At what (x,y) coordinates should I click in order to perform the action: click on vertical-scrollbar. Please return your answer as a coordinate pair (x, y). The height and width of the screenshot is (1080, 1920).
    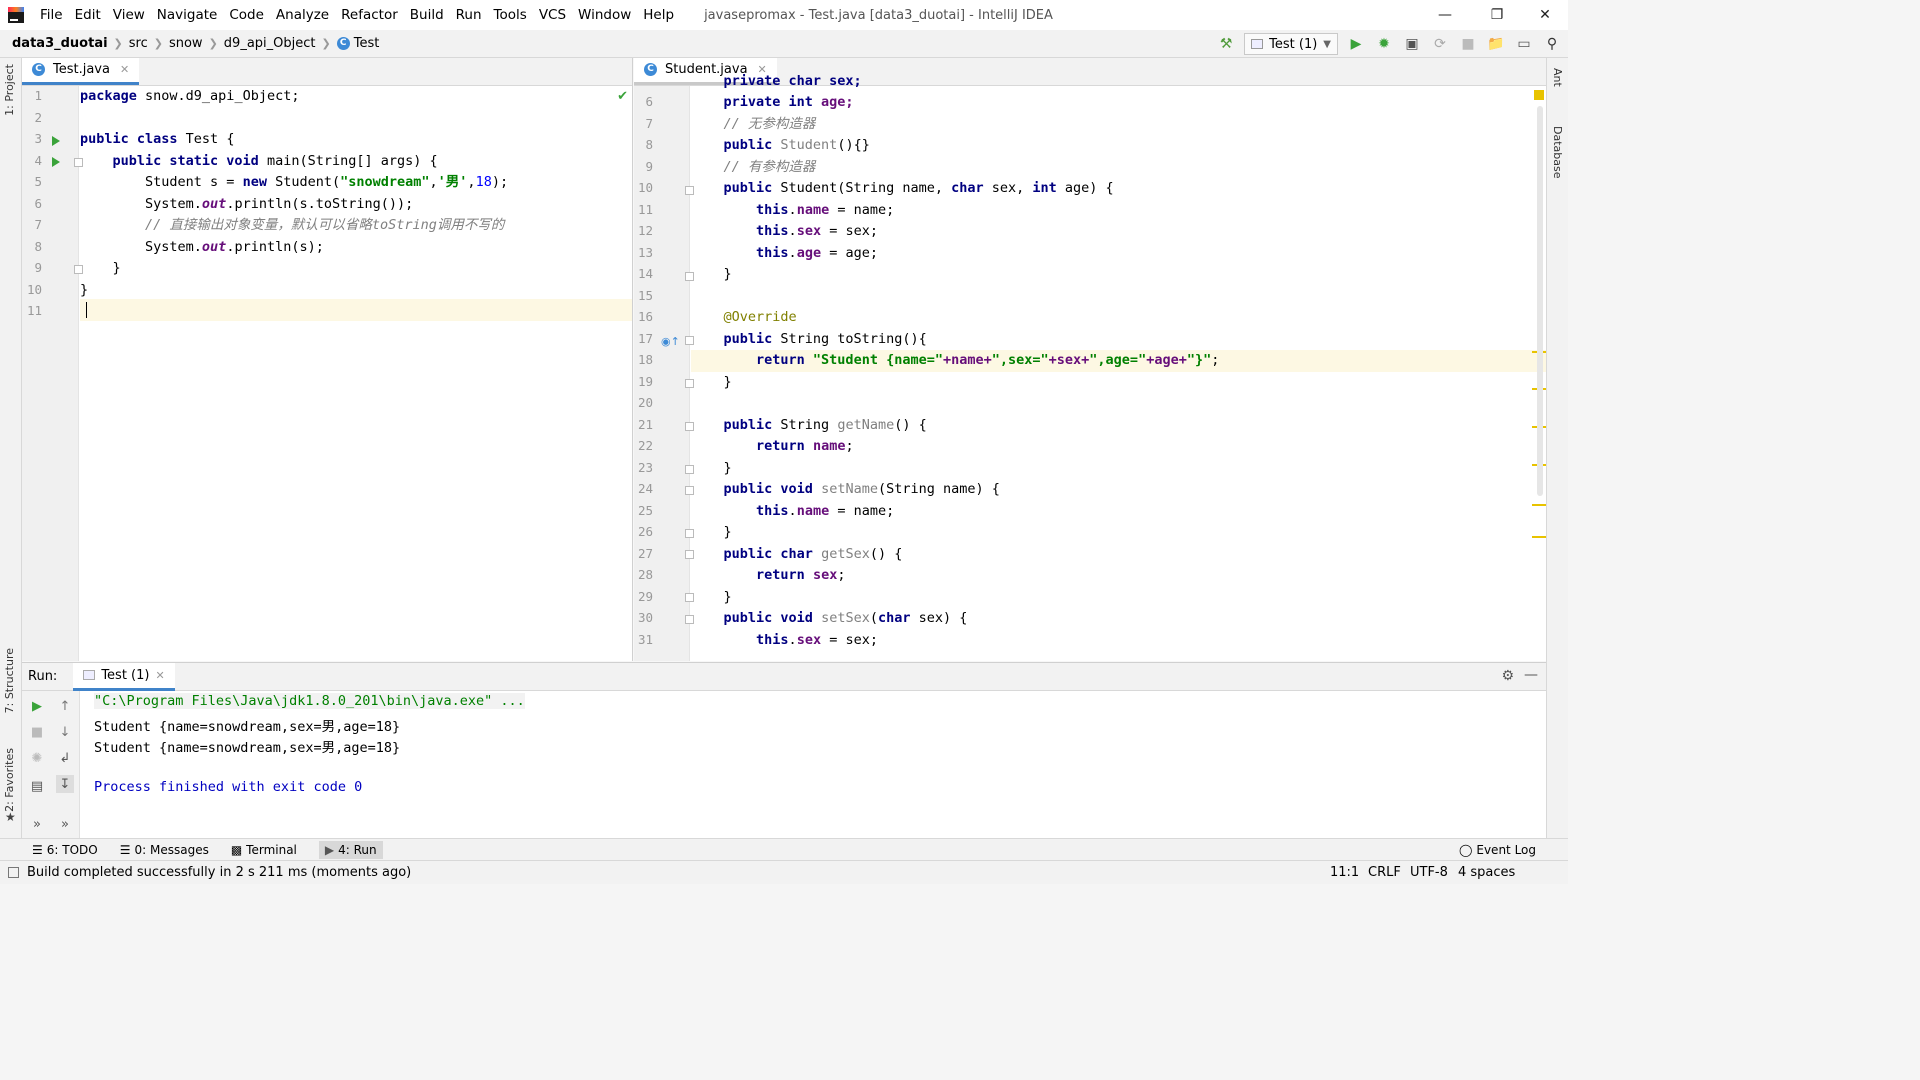
    Looking at the image, I should click on (1540, 301).